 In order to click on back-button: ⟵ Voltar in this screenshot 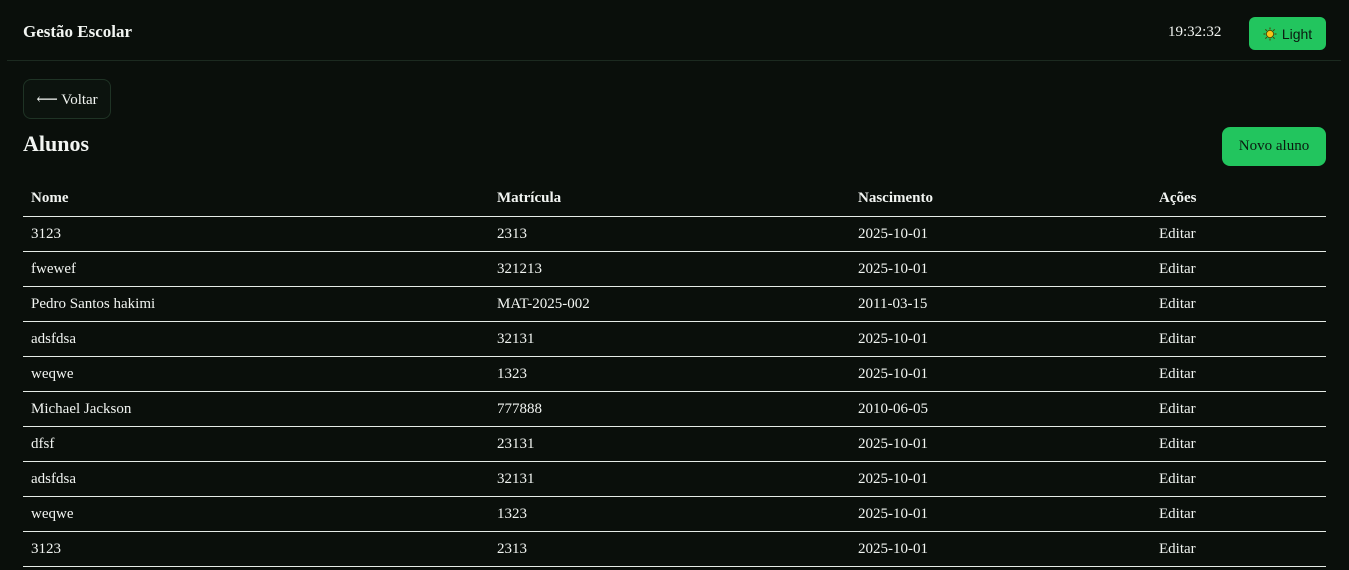, I will do `click(67, 99)`.